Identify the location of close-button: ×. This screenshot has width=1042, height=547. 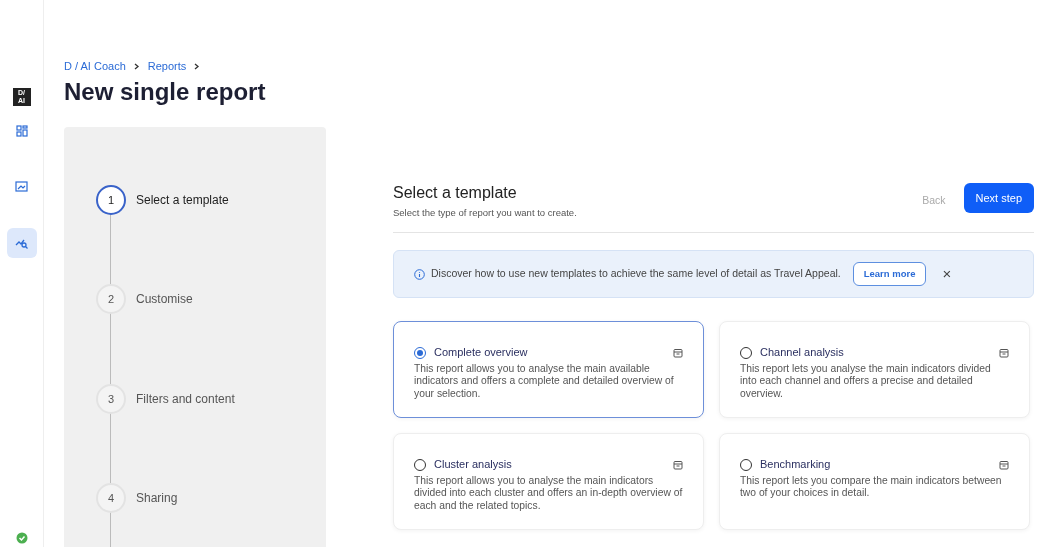
(947, 274).